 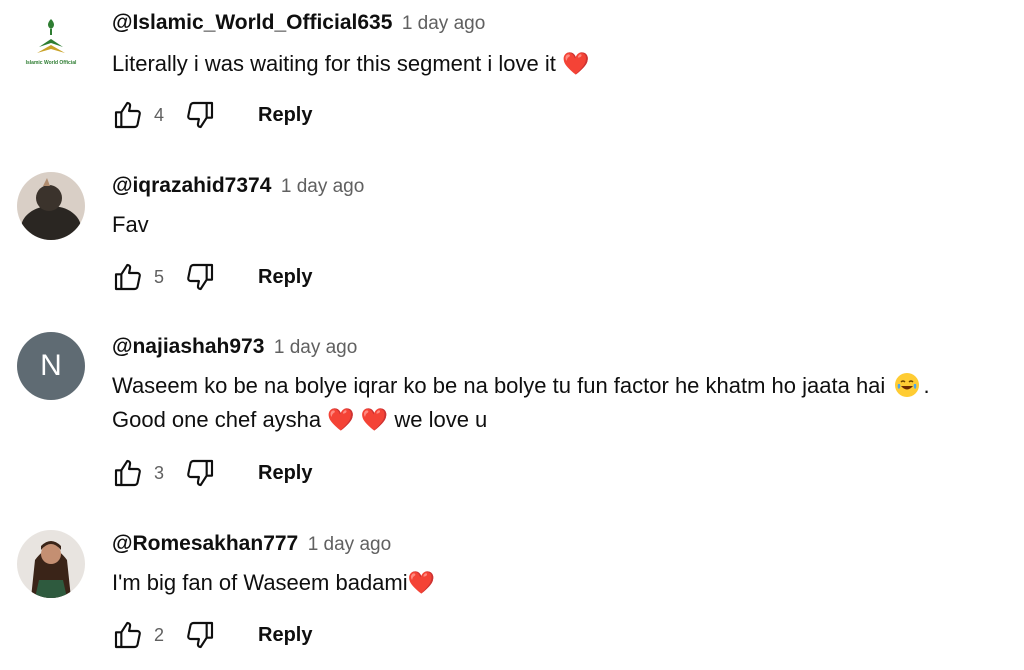 What do you see at coordinates (558, 544) in the screenshot?
I see `comment-header: @Romesakhan777 1 day ago` at bounding box center [558, 544].